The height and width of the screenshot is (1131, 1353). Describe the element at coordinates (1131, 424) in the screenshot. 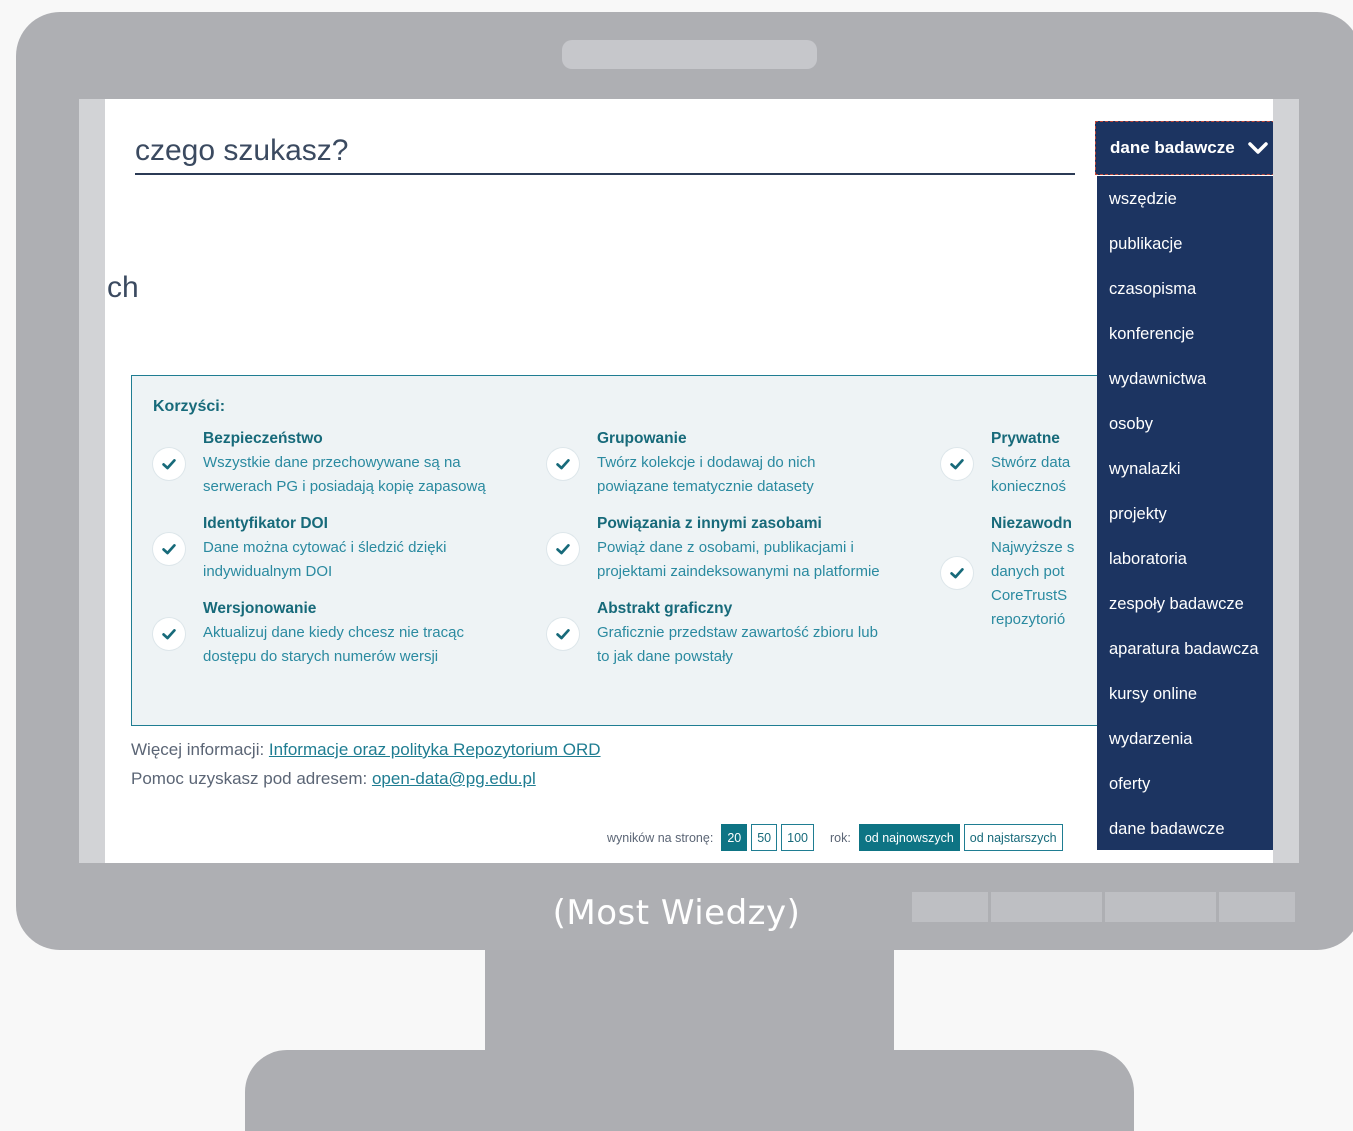

I see `dropdown-item-osoby: osoby` at that location.